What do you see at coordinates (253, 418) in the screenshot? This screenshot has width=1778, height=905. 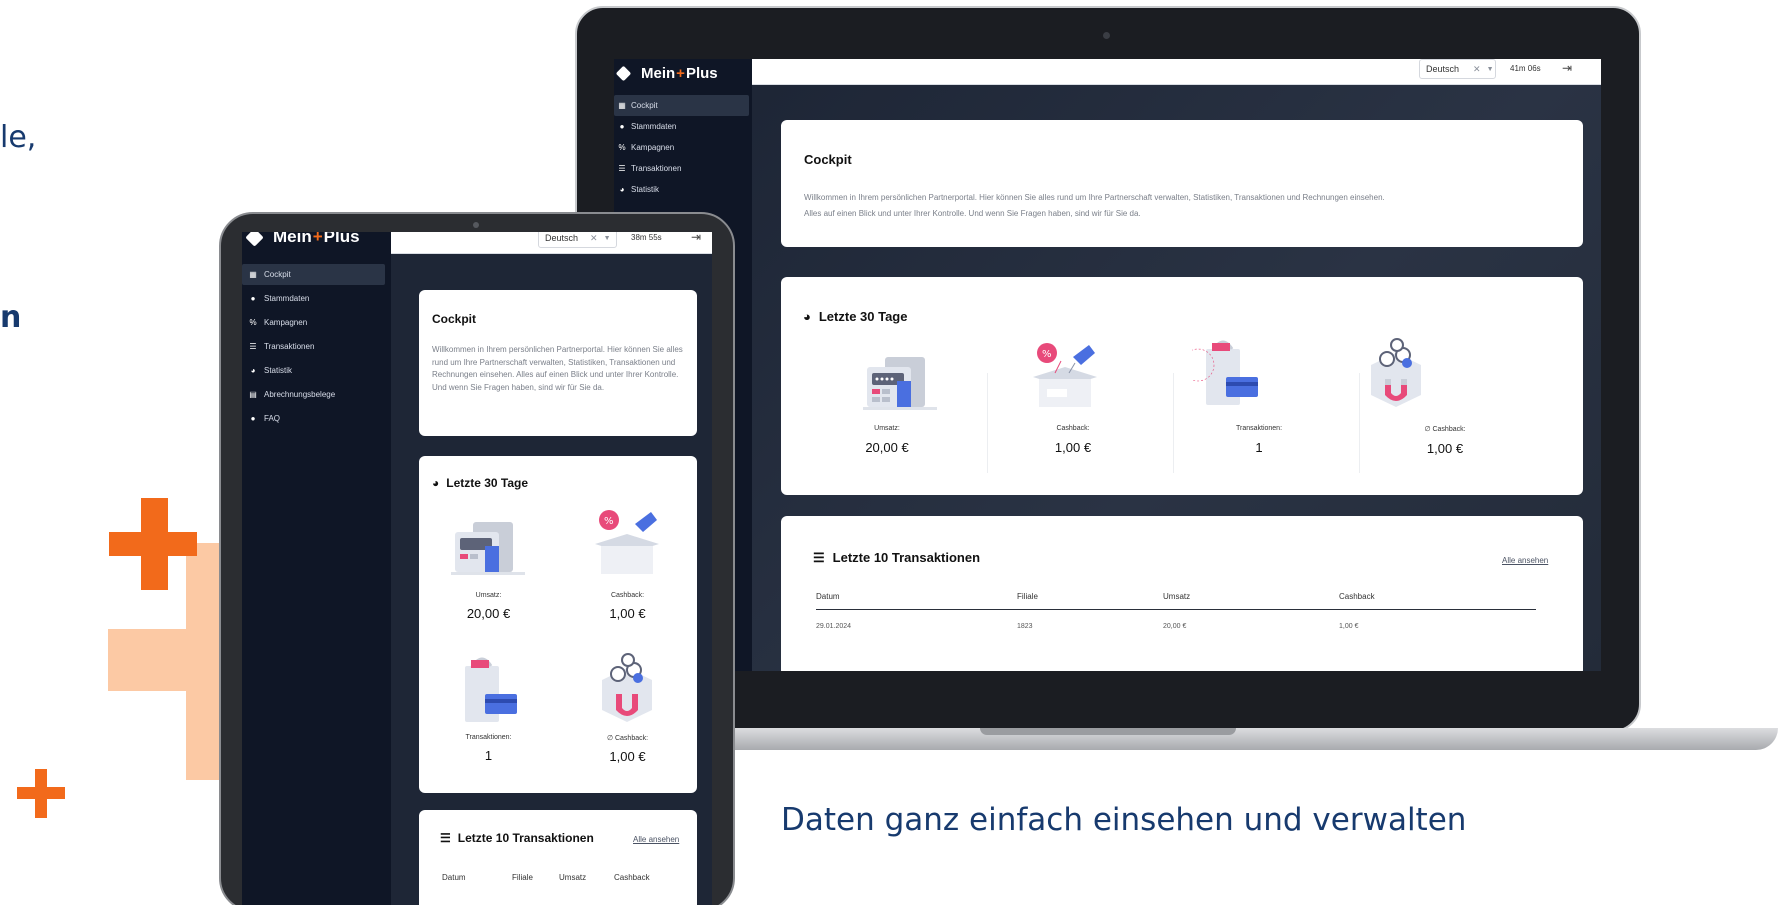 I see `help-icon: ●` at bounding box center [253, 418].